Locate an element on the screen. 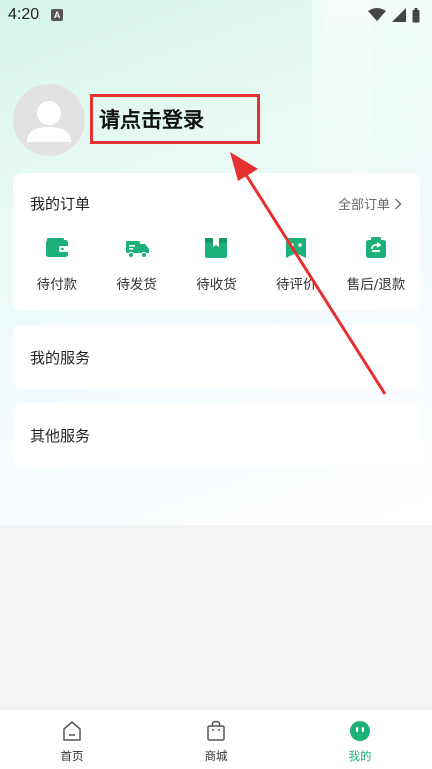 The width and height of the screenshot is (432, 769). refund-bag-icon is located at coordinates (376, 247).